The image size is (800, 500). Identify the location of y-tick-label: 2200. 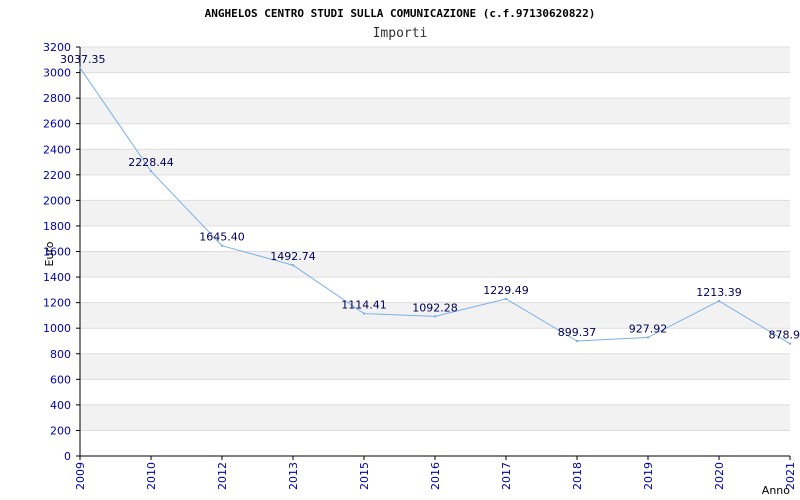
(57, 175).